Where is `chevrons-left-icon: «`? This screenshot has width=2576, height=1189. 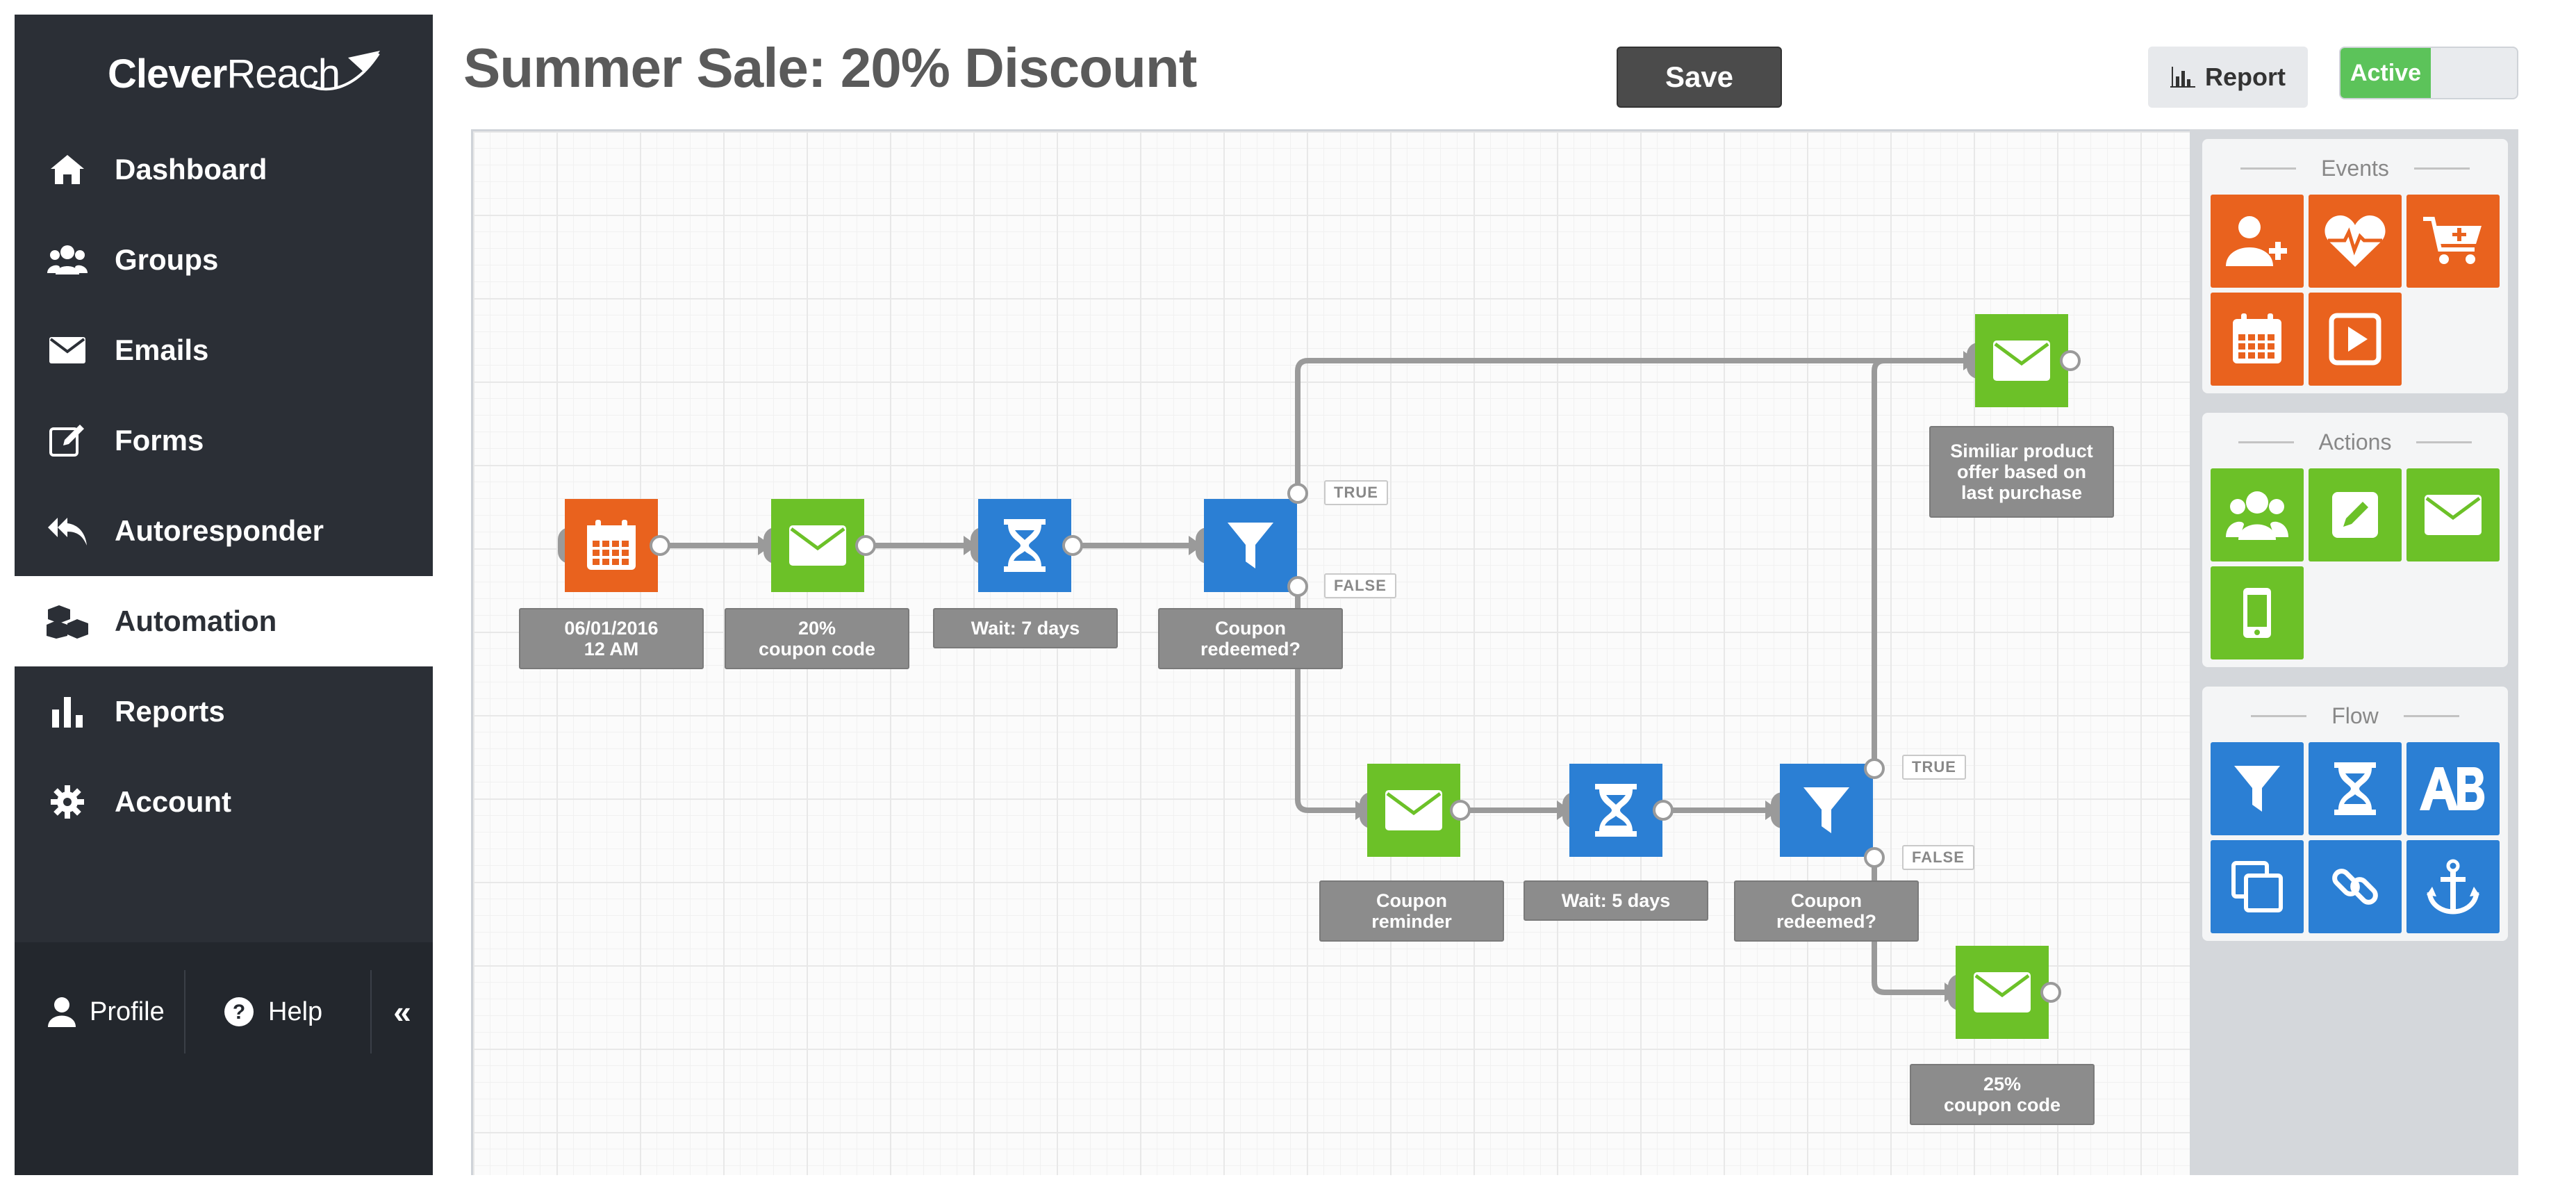 chevrons-left-icon: « is located at coordinates (402, 1012).